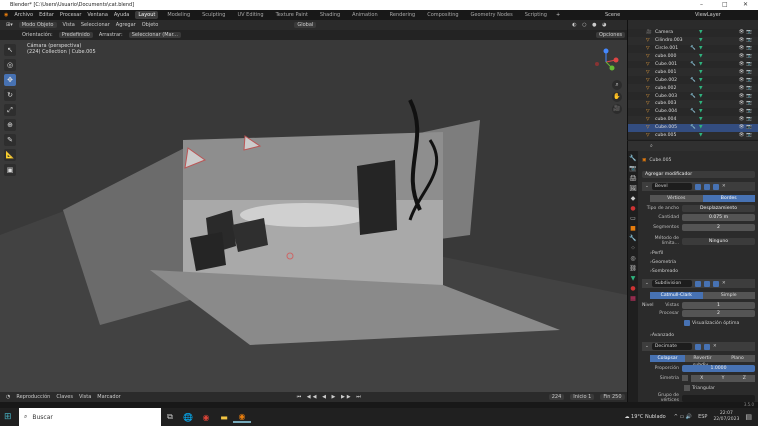 The image size is (758, 426). Describe the element at coordinates (442, 15) in the screenshot. I see `tab-compositing: Compositing` at that location.